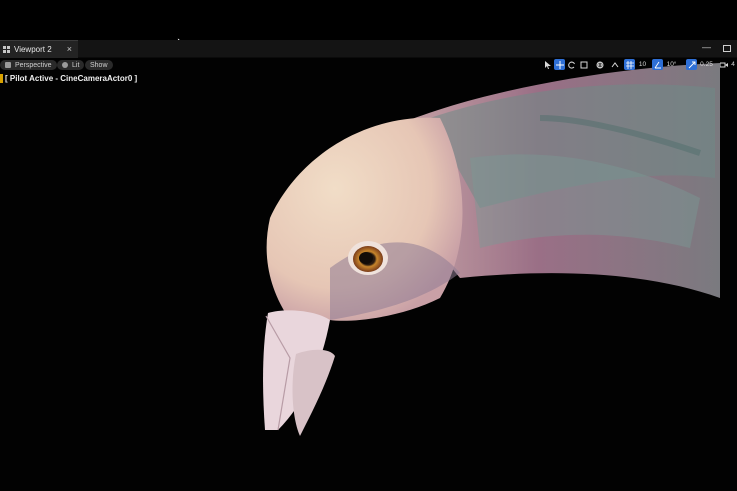 This screenshot has height=491, width=737. I want to click on tab-title: Viewport 2, so click(33, 49).